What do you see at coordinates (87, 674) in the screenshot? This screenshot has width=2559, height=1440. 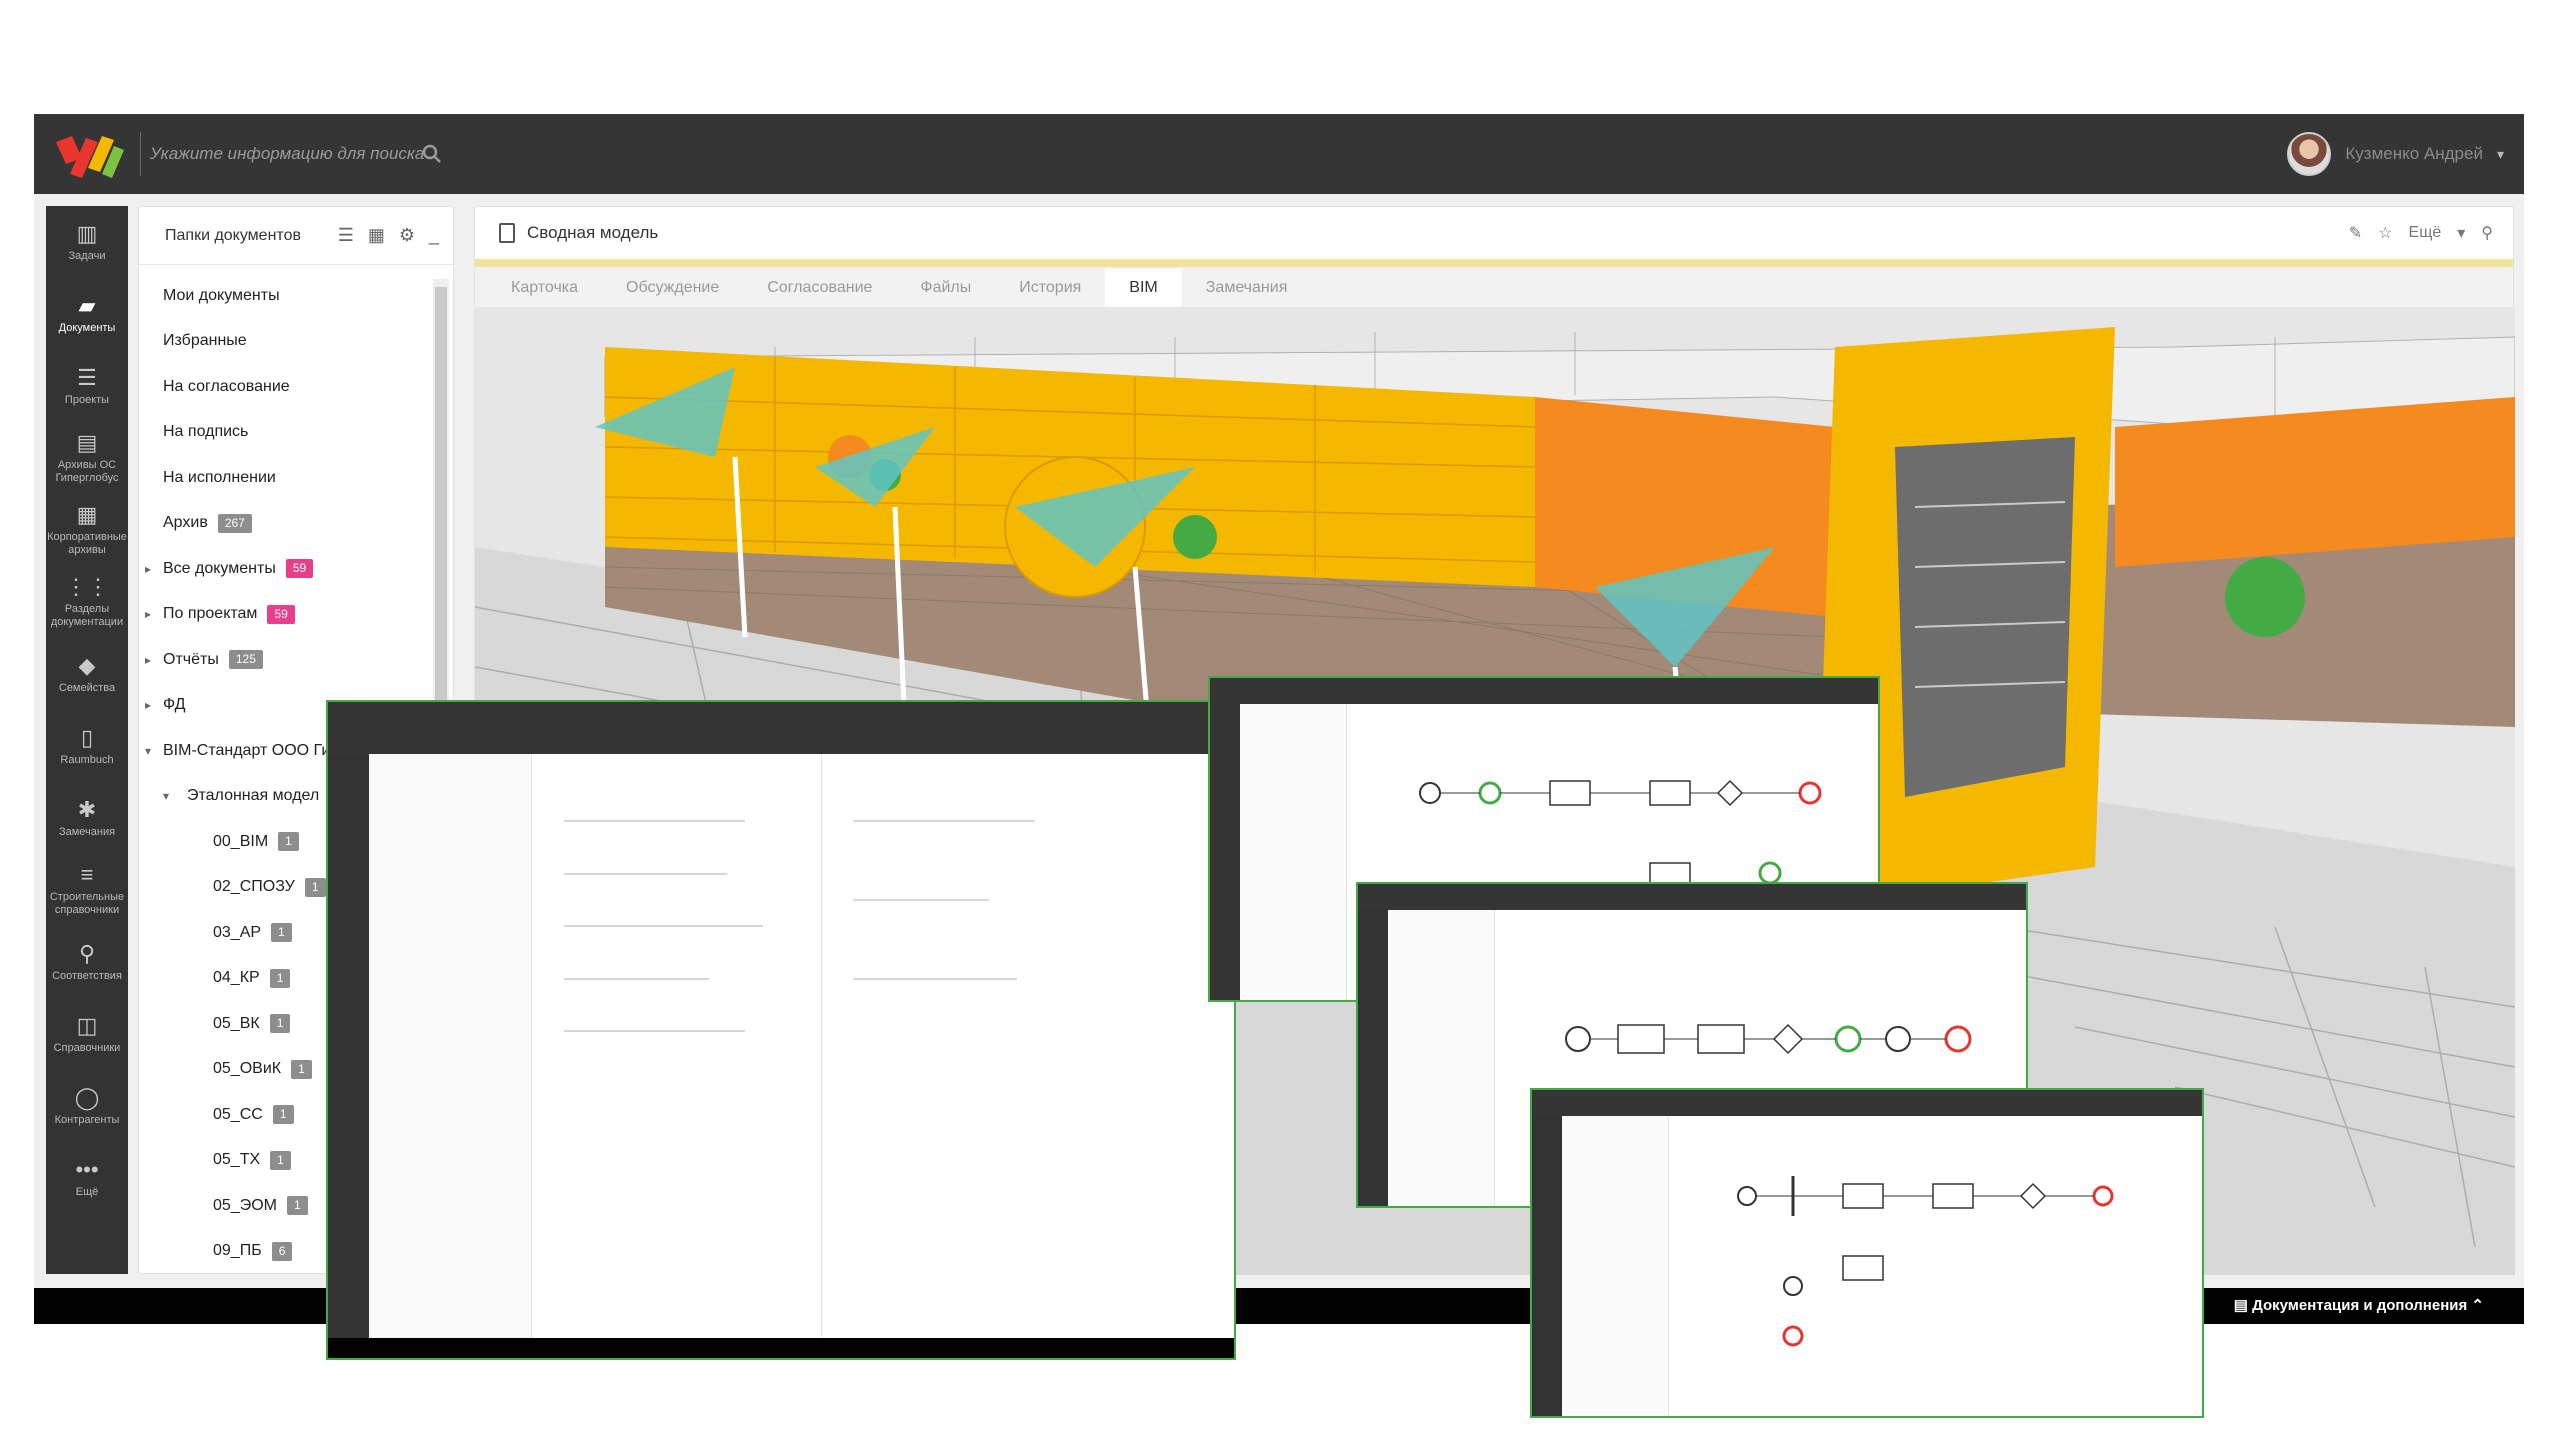 I see `nav-item-6: ◆ Семейства` at bounding box center [87, 674].